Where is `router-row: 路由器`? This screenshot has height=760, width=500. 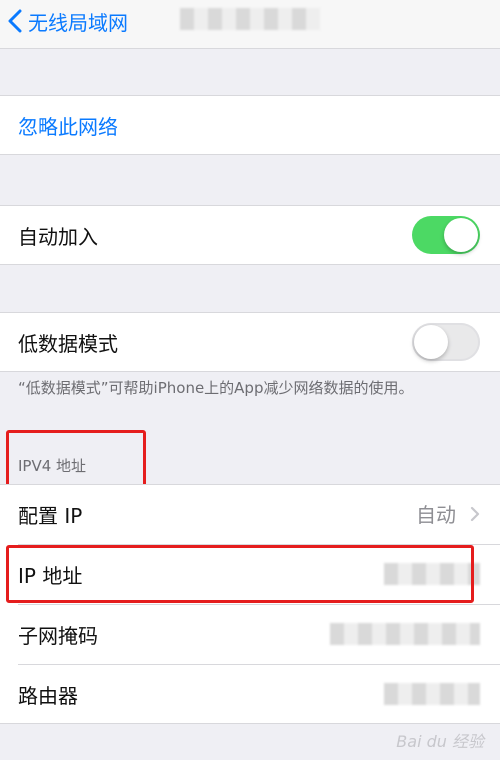
router-row: 路由器 is located at coordinates (250, 694).